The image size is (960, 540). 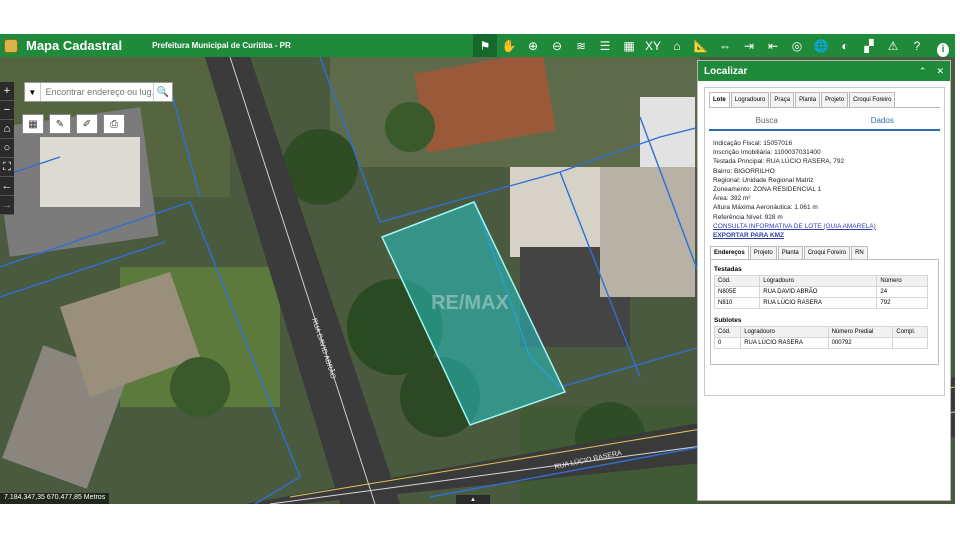 What do you see at coordinates (605, 45) in the screenshot?
I see `list-icon: ☰` at bounding box center [605, 45].